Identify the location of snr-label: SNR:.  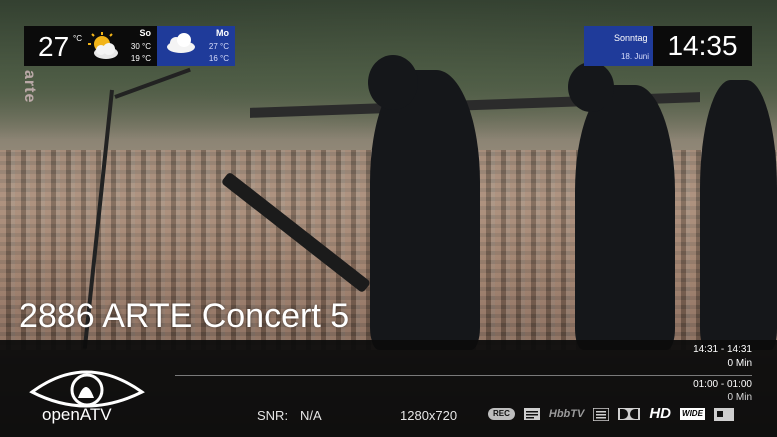
(273, 415).